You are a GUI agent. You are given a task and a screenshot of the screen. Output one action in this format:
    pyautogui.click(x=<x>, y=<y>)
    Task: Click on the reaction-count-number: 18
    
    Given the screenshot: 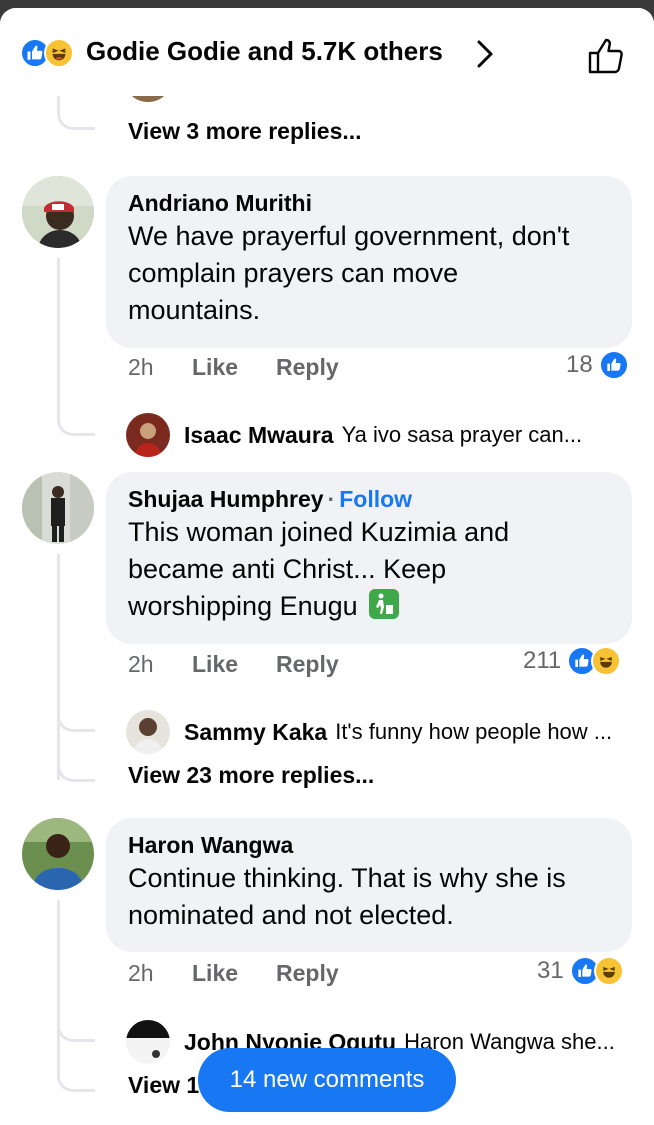 What is the action you would take?
    pyautogui.click(x=579, y=364)
    